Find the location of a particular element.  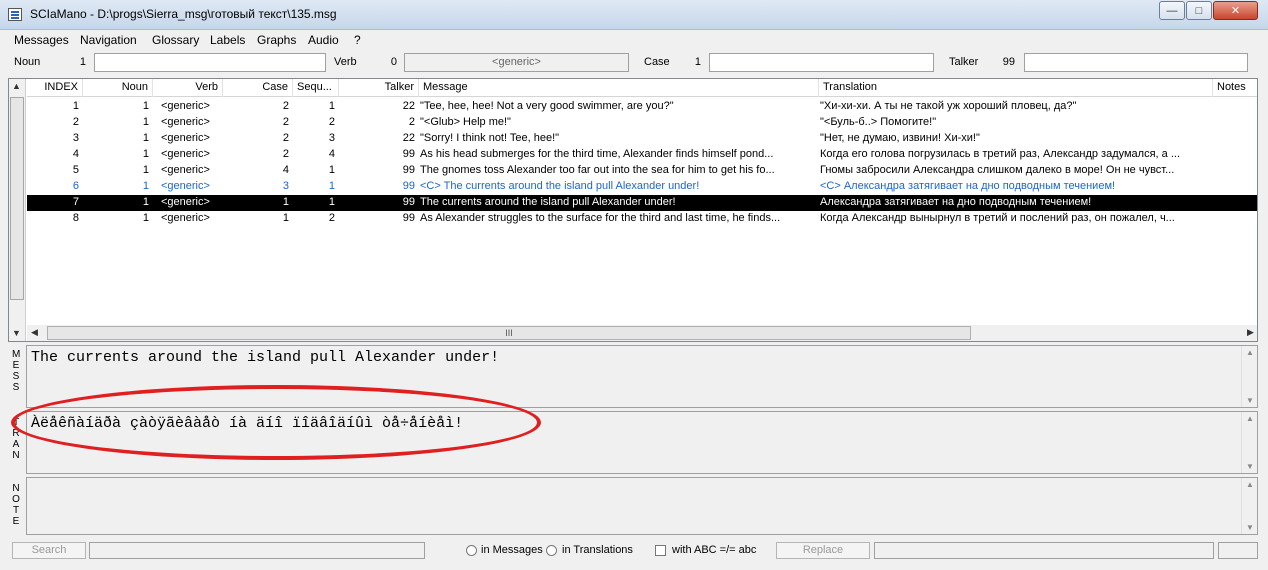

menu-navigation: Navigation is located at coordinates (108, 40).